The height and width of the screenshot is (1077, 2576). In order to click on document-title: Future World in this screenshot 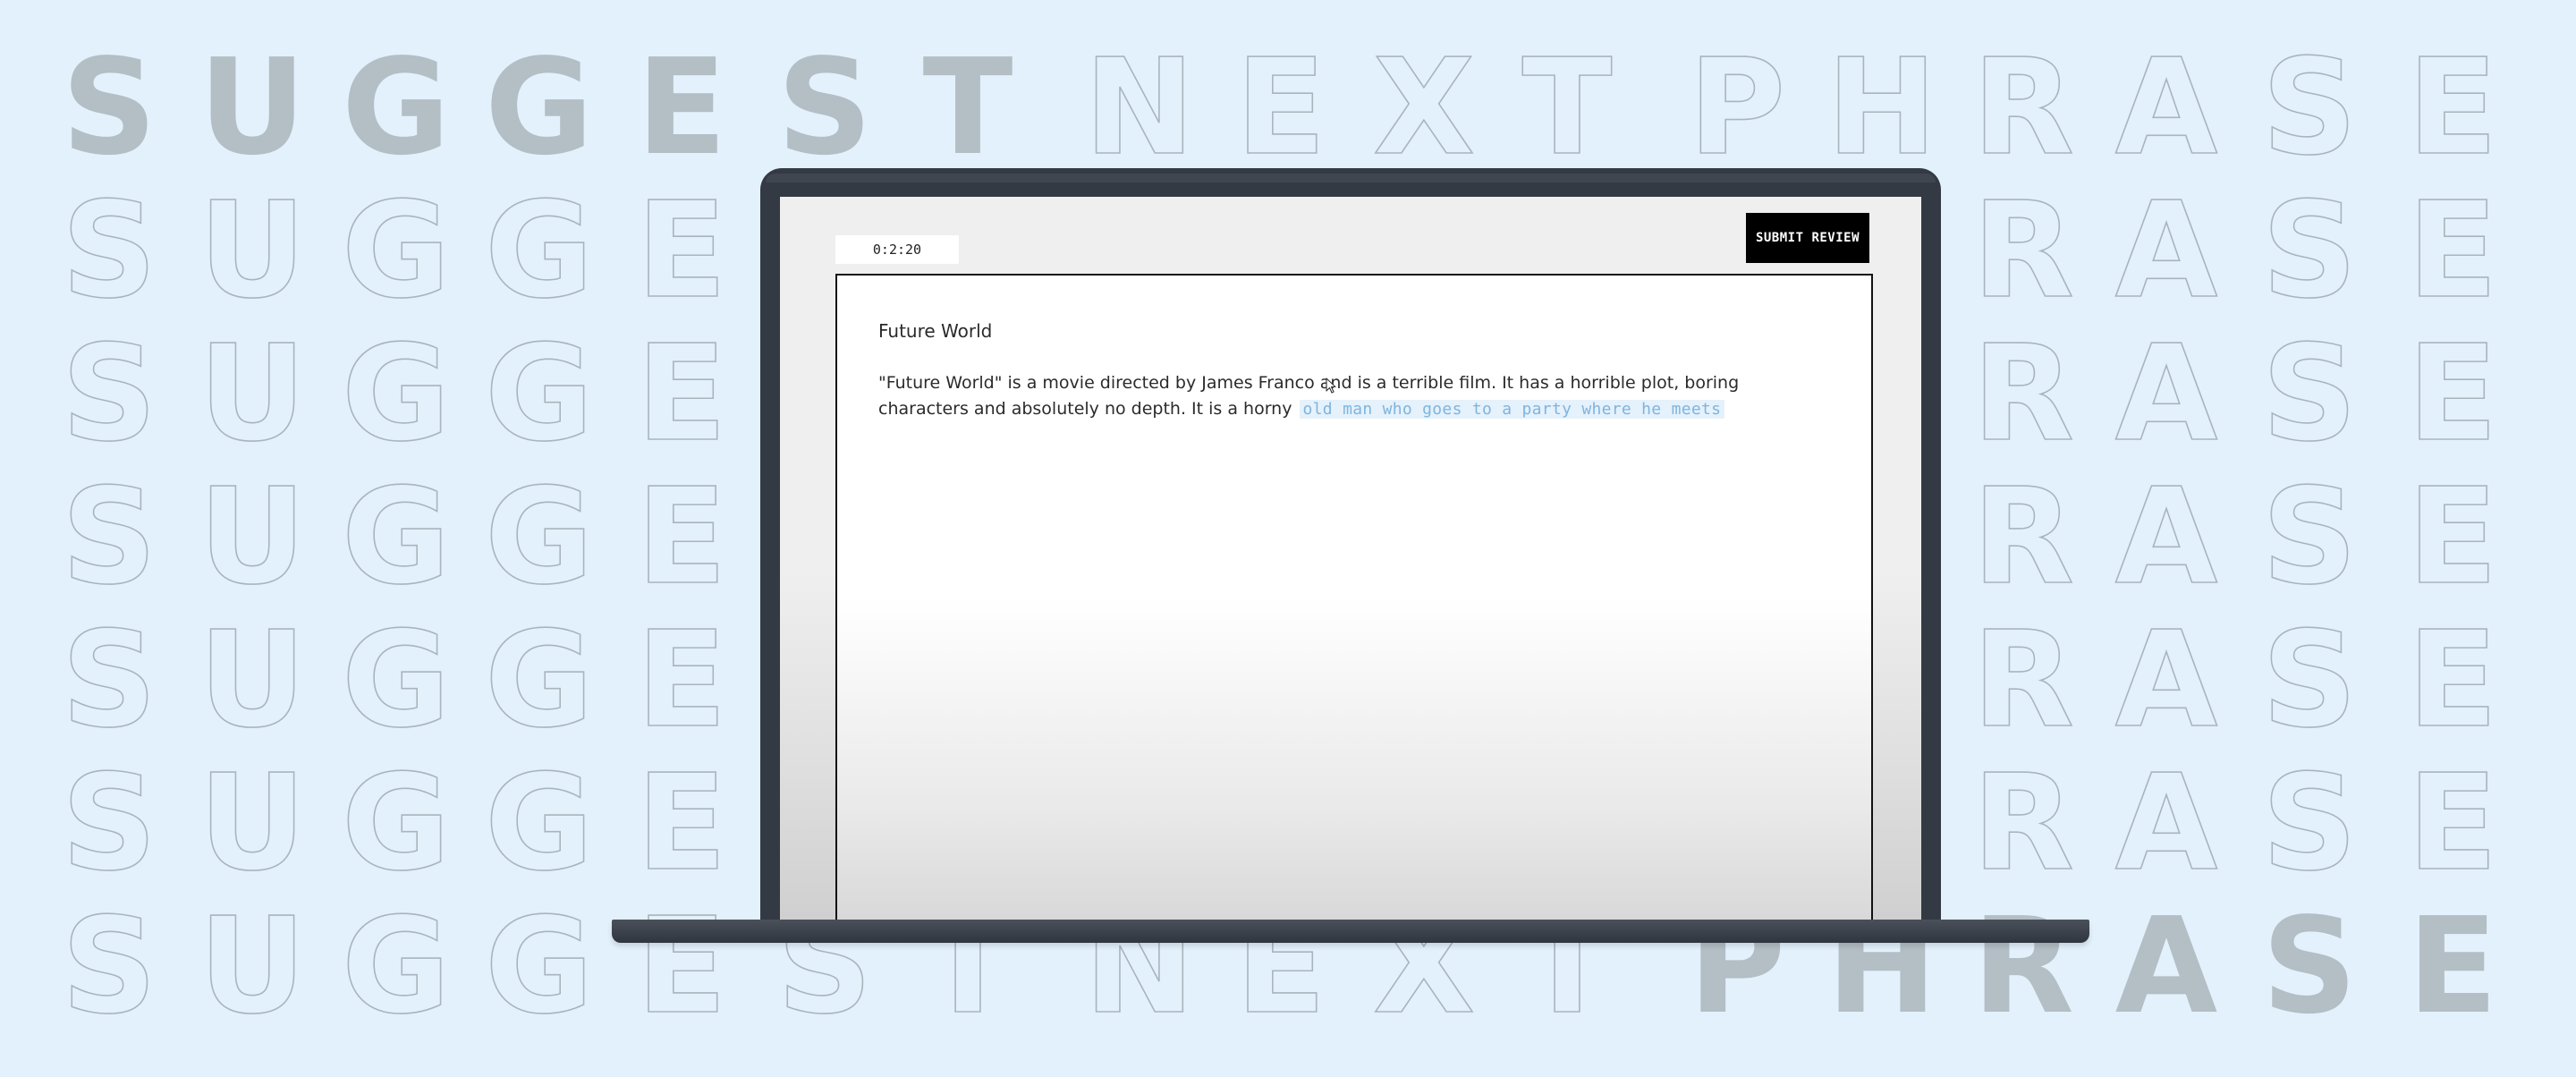, I will do `click(935, 331)`.